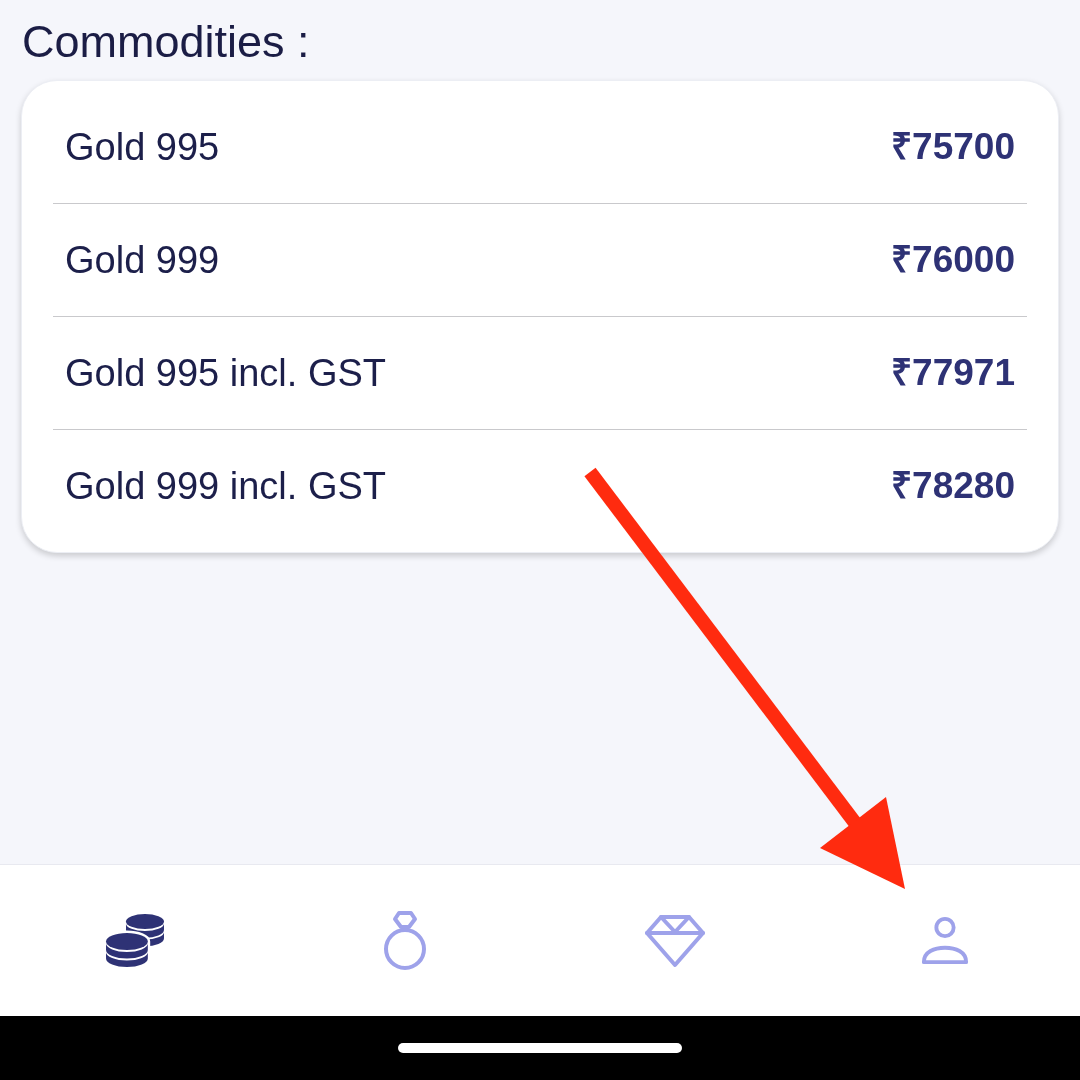 The height and width of the screenshot is (1080, 1080). I want to click on commodity-price: ₹77971, so click(953, 373).